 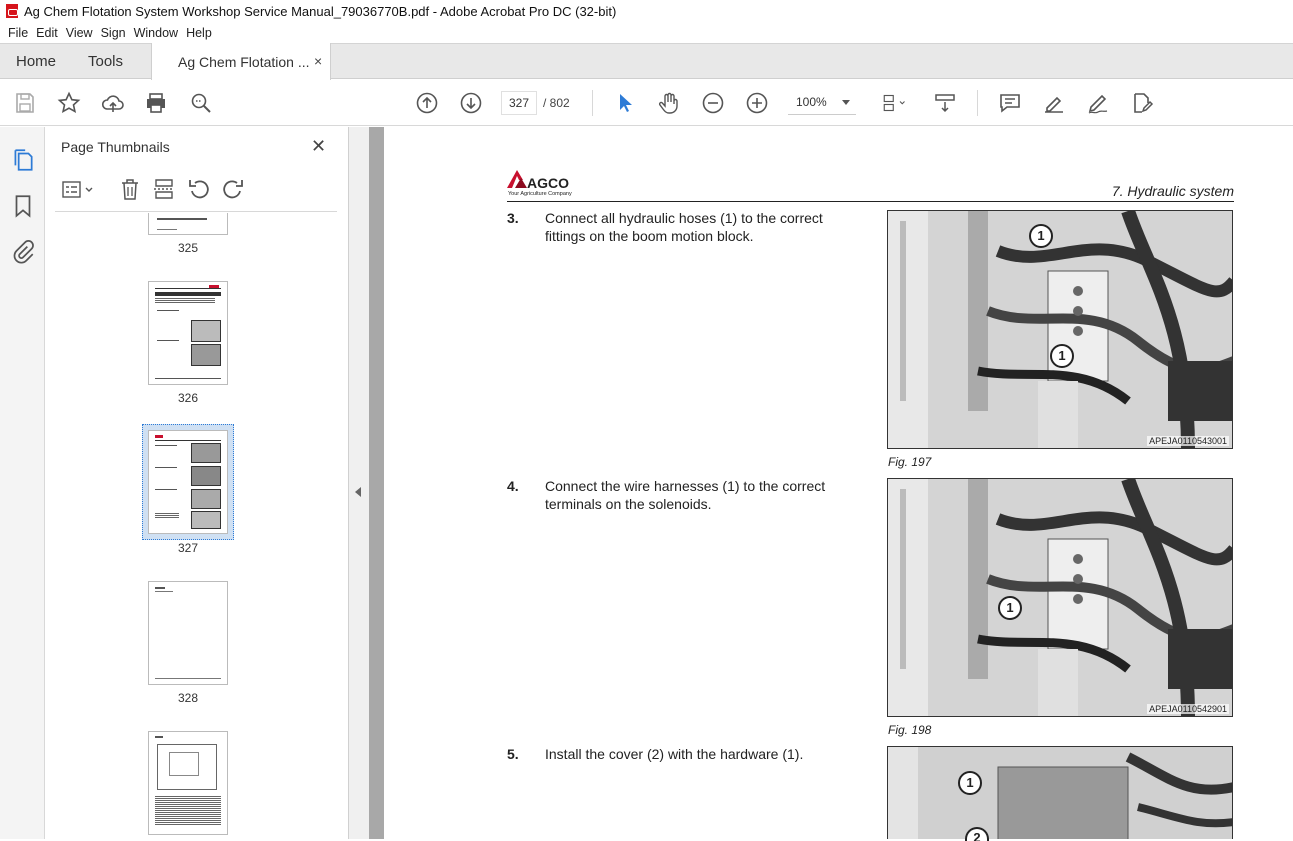 What do you see at coordinates (548, 183) in the screenshot?
I see `svg-text: AGCO` at bounding box center [548, 183].